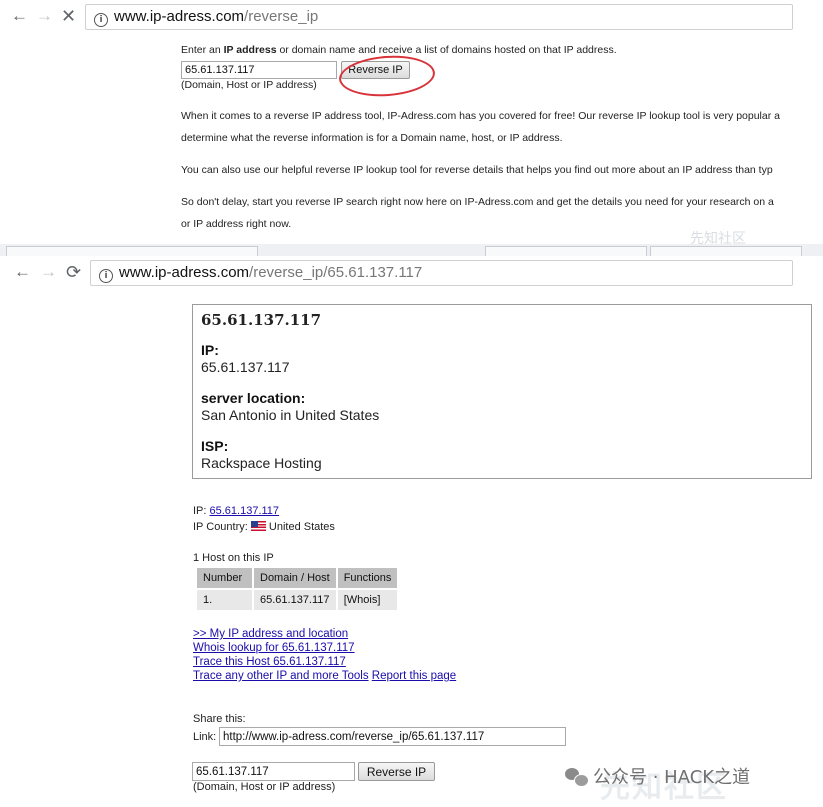 The image size is (823, 807). Describe the element at coordinates (301, 527) in the screenshot. I see `country-value: United States` at that location.